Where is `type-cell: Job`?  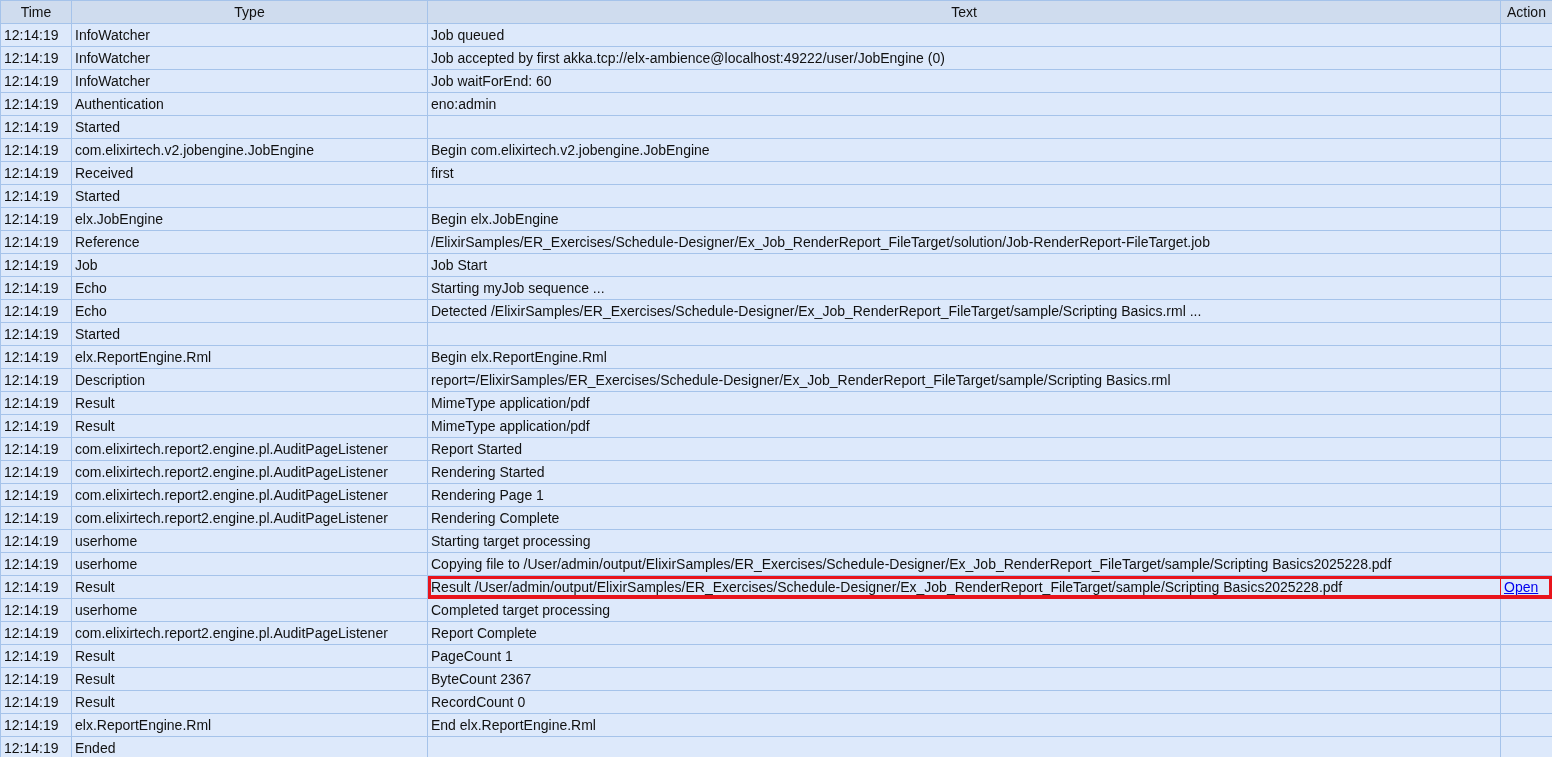
type-cell: Job is located at coordinates (249, 265).